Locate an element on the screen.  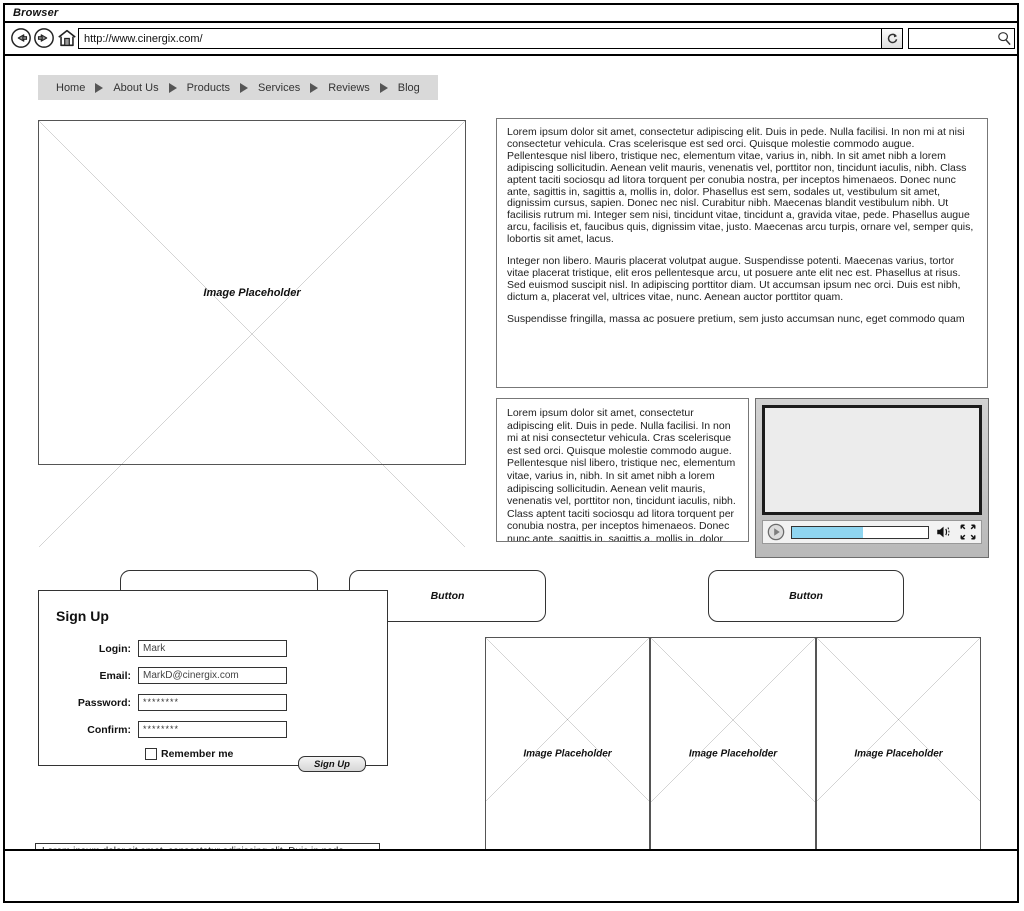
nav-item-home: Home is located at coordinates (70, 88).